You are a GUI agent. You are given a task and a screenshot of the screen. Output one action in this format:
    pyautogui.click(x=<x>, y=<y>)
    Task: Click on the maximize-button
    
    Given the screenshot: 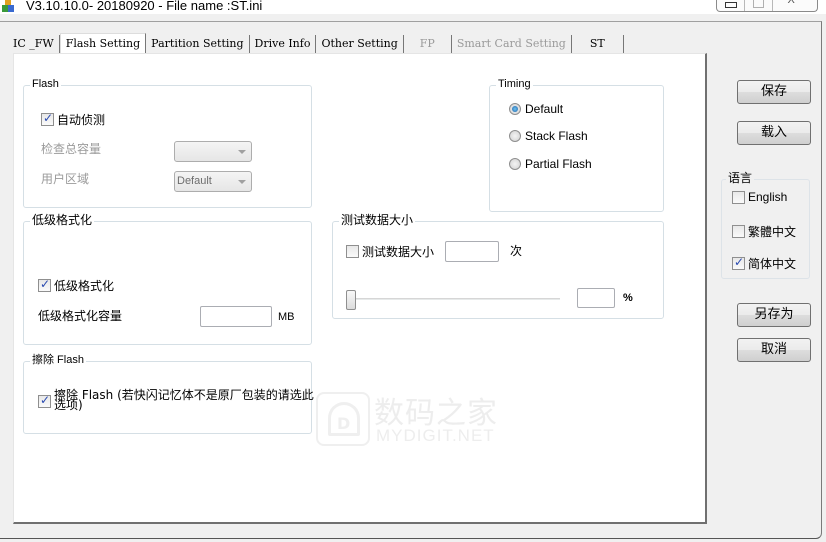 What is the action you would take?
    pyautogui.click(x=759, y=5)
    